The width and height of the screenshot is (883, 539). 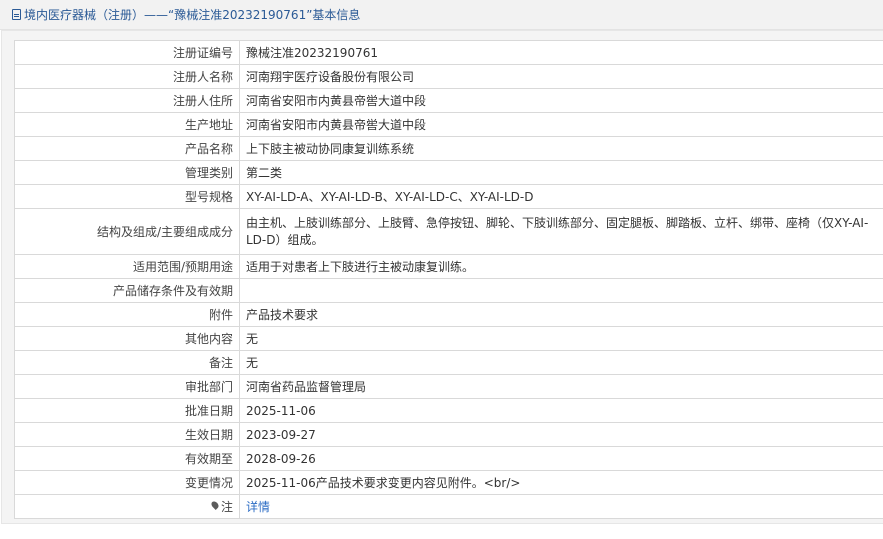 I want to click on field-label: 产品名称, so click(x=127, y=148).